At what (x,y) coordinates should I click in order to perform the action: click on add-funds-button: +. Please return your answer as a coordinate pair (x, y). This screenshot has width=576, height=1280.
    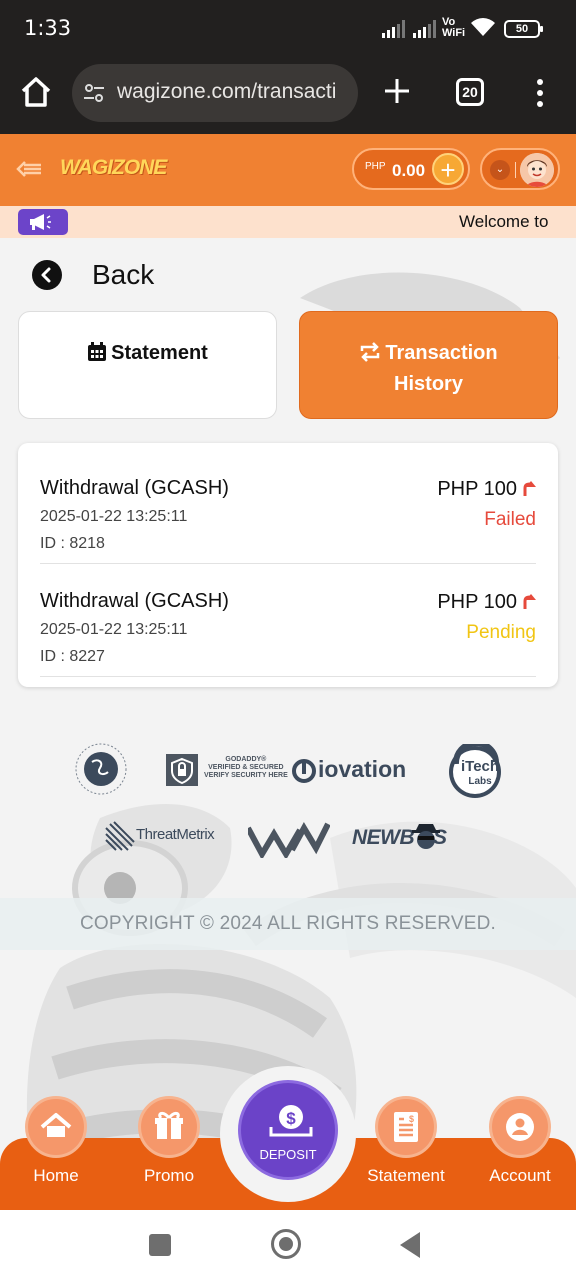
    Looking at the image, I should click on (448, 169).